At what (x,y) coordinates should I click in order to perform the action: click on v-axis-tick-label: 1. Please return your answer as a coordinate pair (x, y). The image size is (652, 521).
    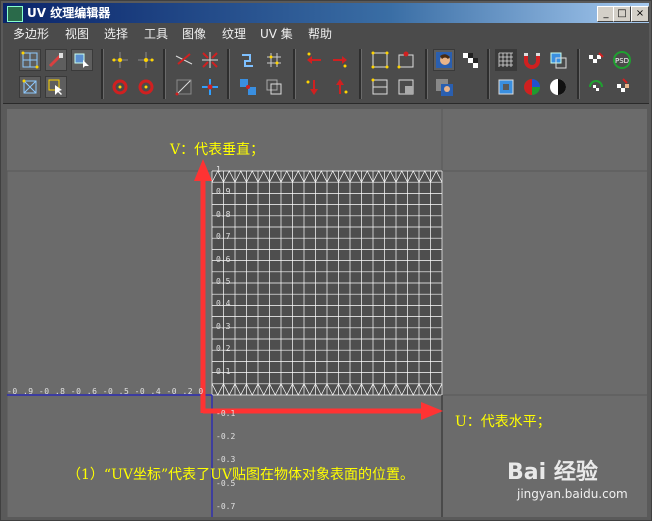
    Looking at the image, I should click on (218, 169).